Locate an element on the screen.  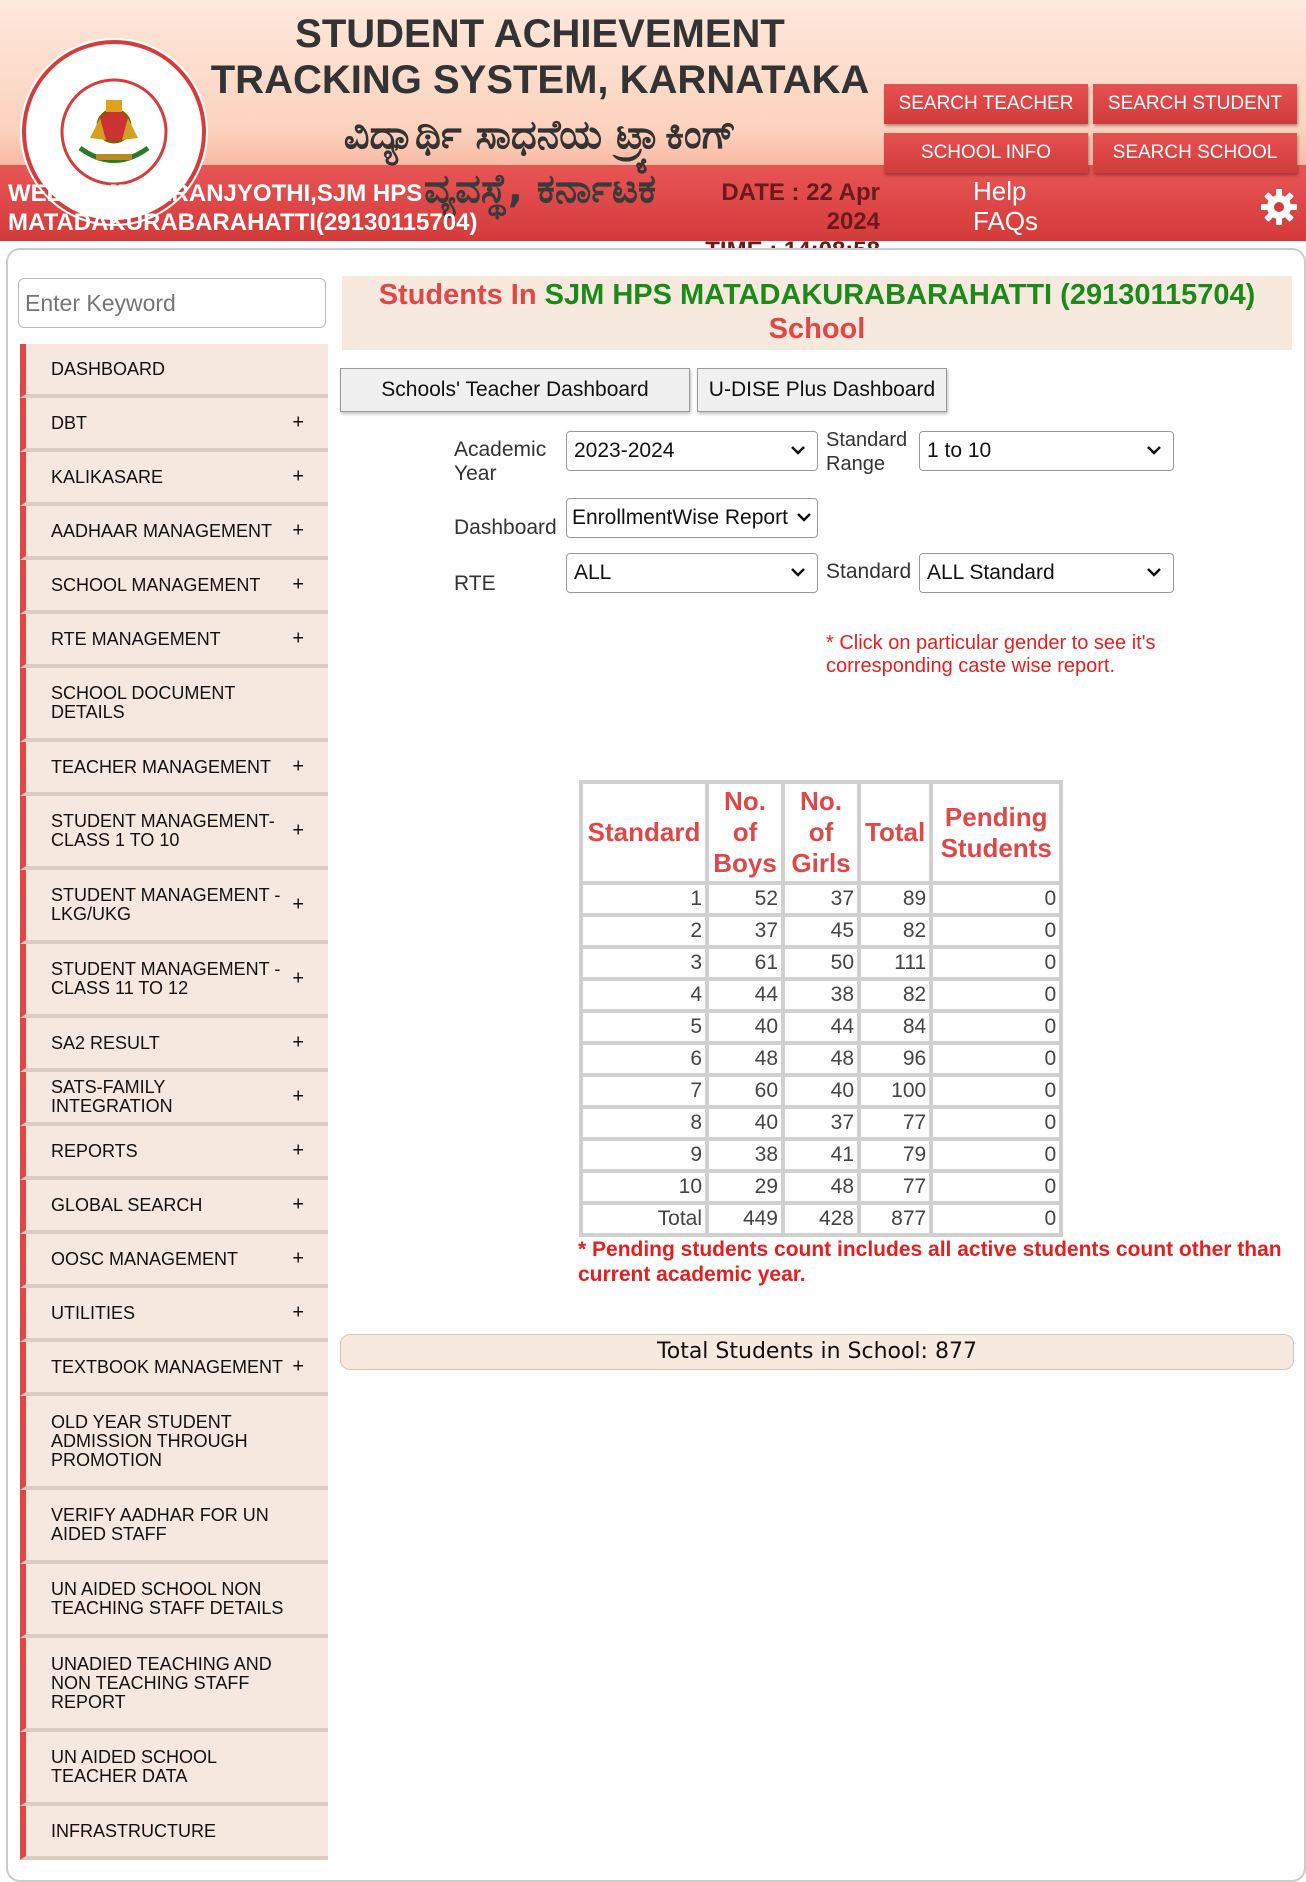
table-cell: 60 is located at coordinates (745, 1091).